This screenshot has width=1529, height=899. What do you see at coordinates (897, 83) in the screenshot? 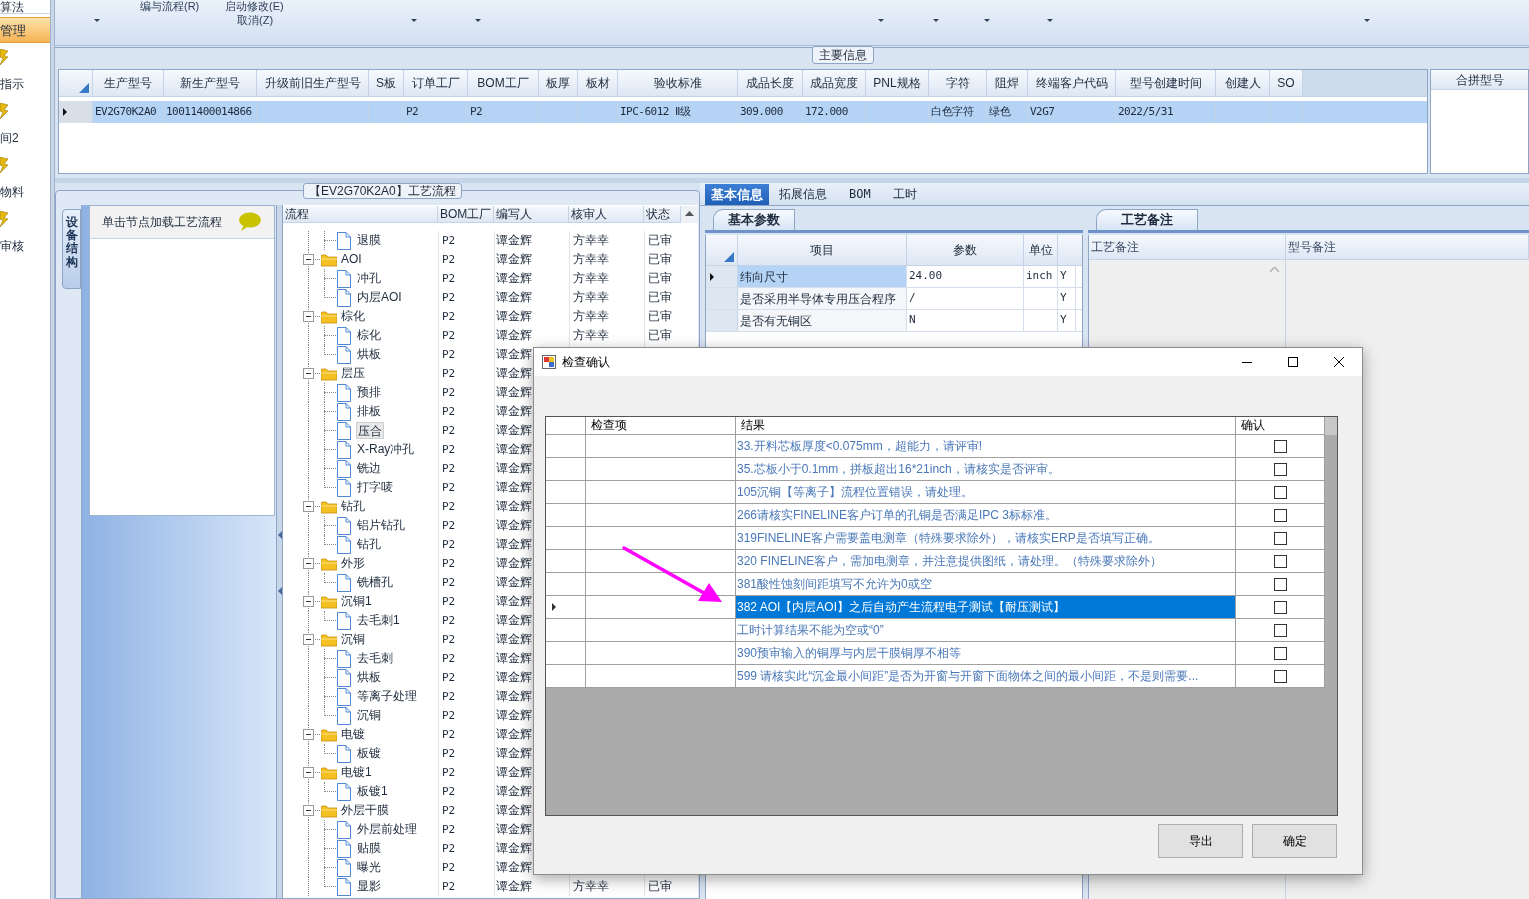
I see `column-header: PNL规格` at bounding box center [897, 83].